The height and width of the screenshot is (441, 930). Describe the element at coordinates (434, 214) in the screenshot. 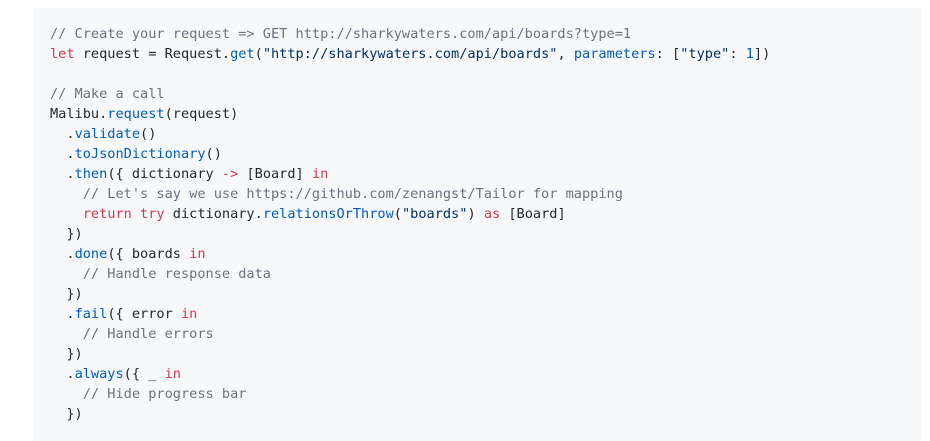

I see `code-string: "boards"` at that location.